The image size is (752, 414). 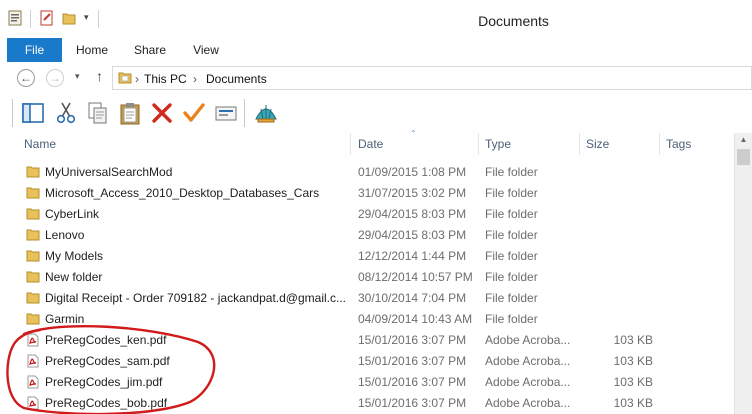 I want to click on scroll-up-arrow-icon: ▲, so click(x=743, y=140).